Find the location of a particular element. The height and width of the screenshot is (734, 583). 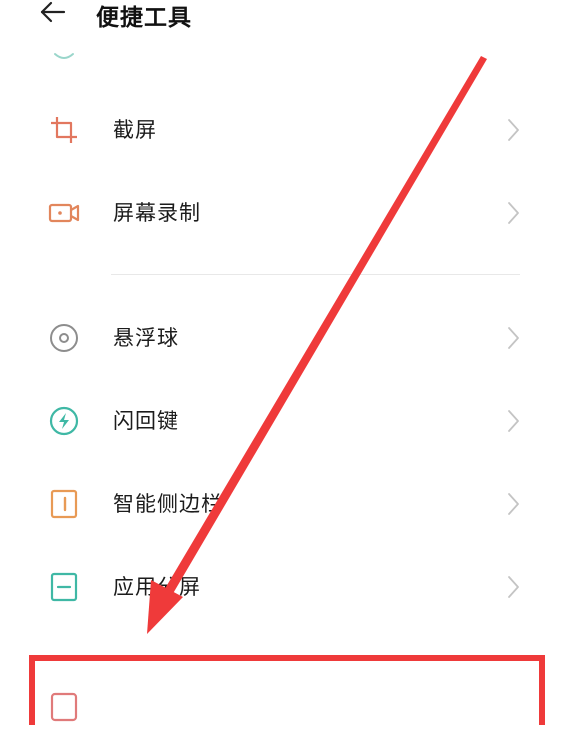

menu-item-label: 悬浮球 is located at coordinates (146, 338).